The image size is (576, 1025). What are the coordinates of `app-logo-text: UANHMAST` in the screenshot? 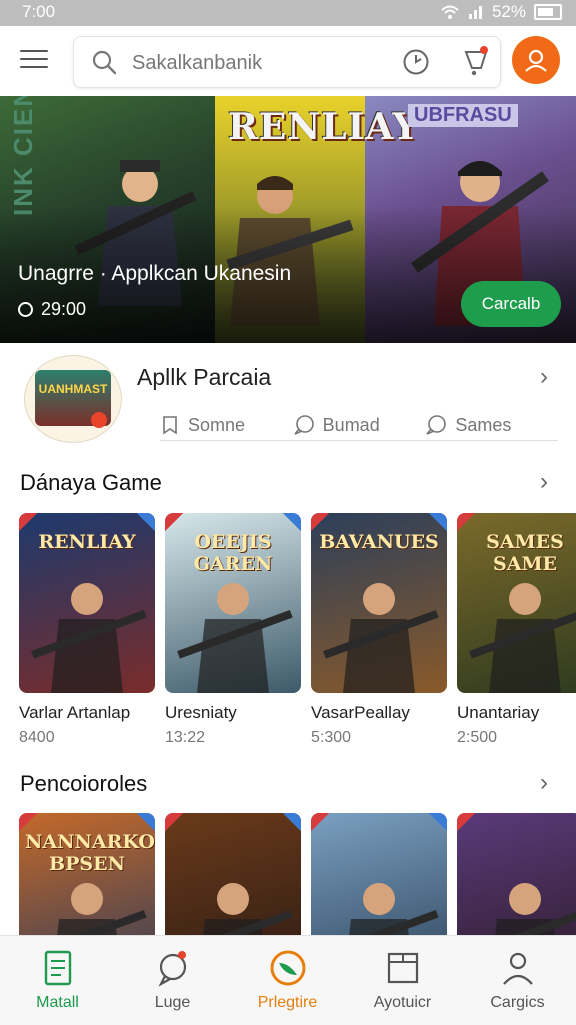 It's located at (73, 389).